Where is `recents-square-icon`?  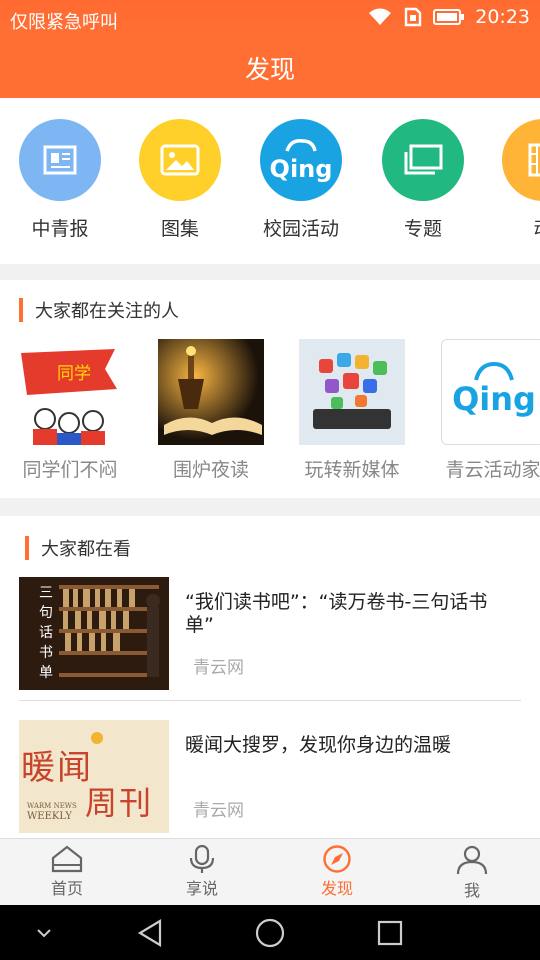
recents-square-icon is located at coordinates (390, 932).